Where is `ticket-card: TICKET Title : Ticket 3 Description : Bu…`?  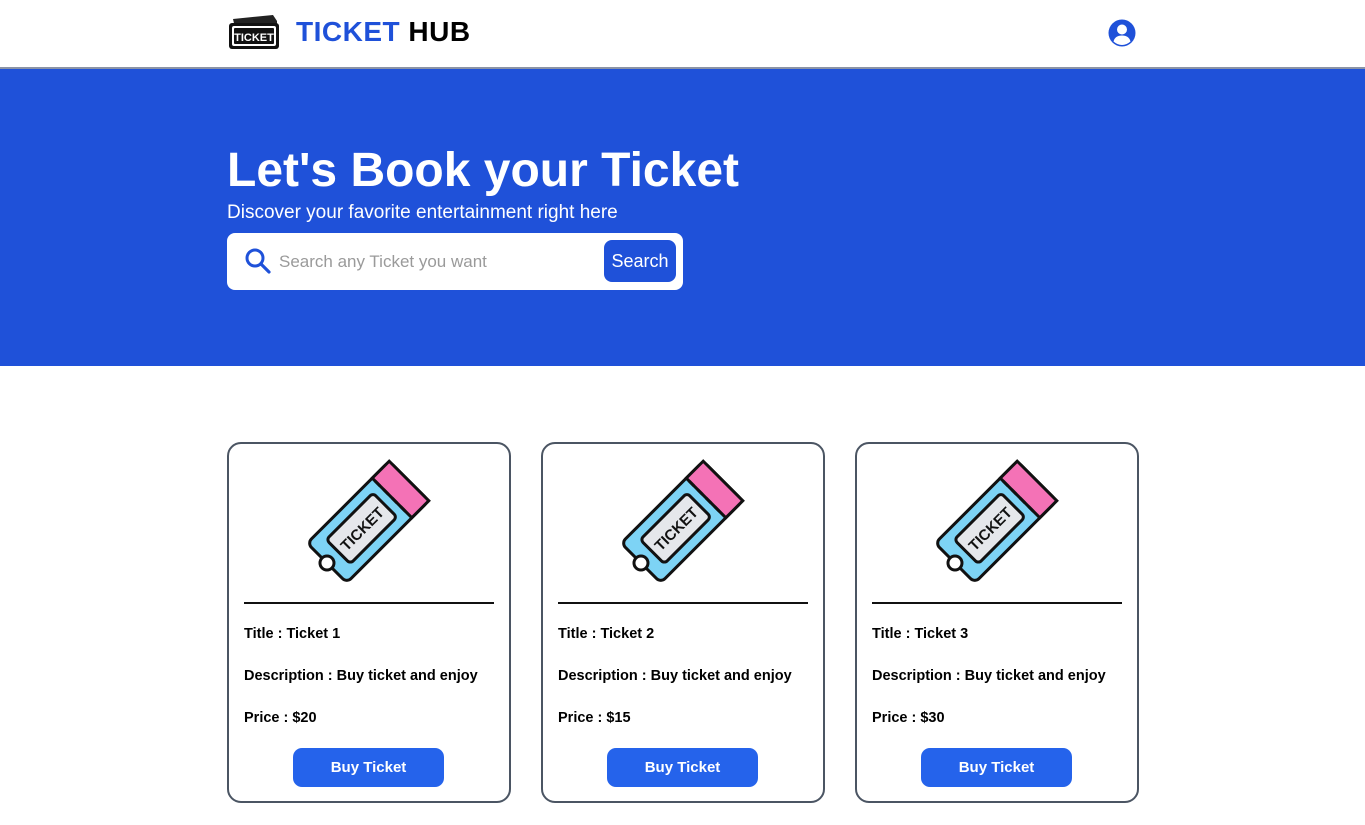 ticket-card: TICKET Title : Ticket 3 Description : Bu… is located at coordinates (997, 622).